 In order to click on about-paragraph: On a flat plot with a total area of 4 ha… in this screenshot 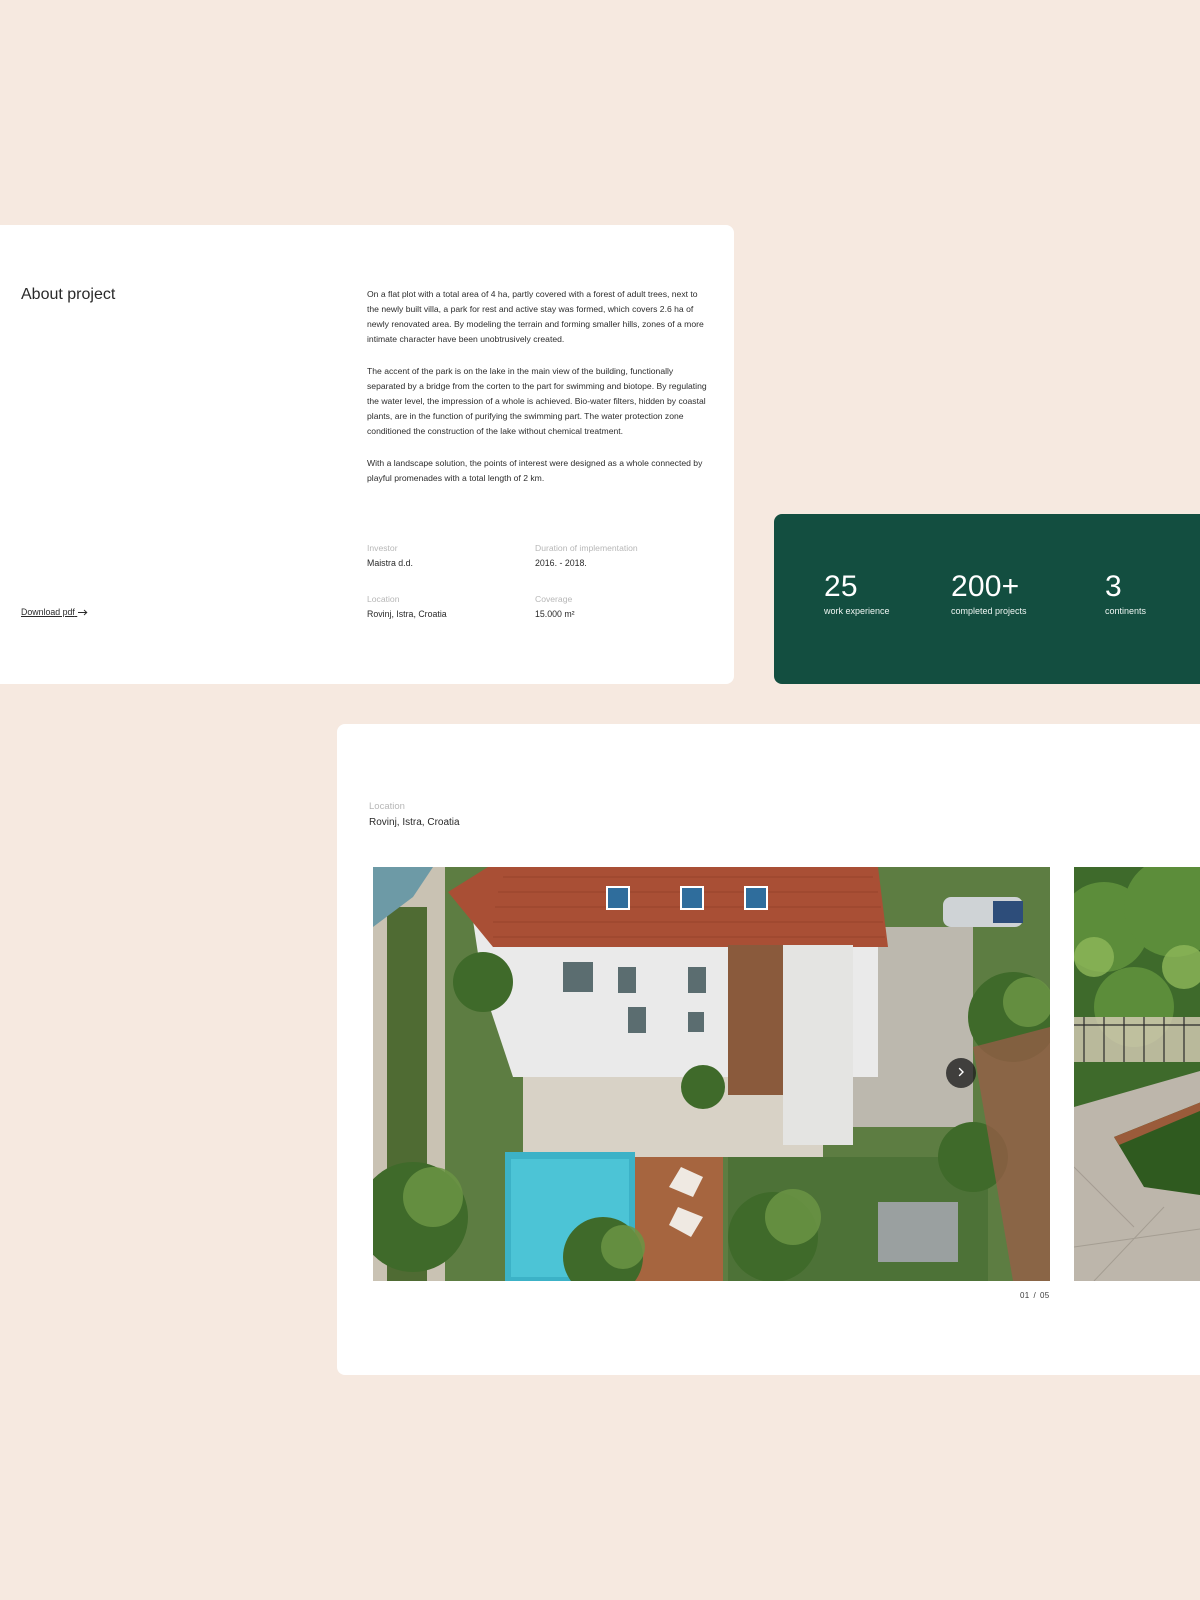, I will do `click(535, 316)`.